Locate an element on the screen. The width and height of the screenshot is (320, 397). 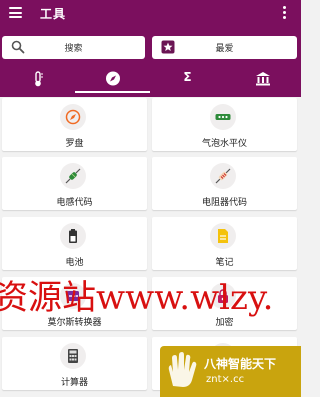
tab-compass is located at coordinates (112, 79).